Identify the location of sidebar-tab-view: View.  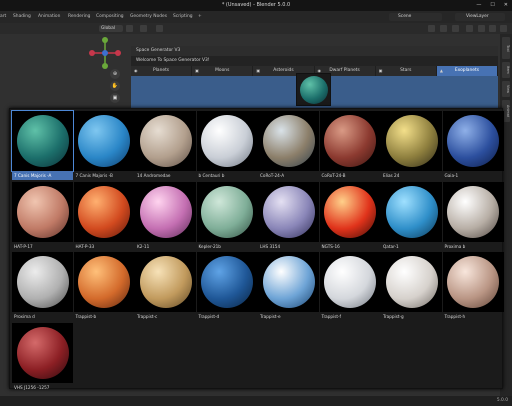
(506, 89).